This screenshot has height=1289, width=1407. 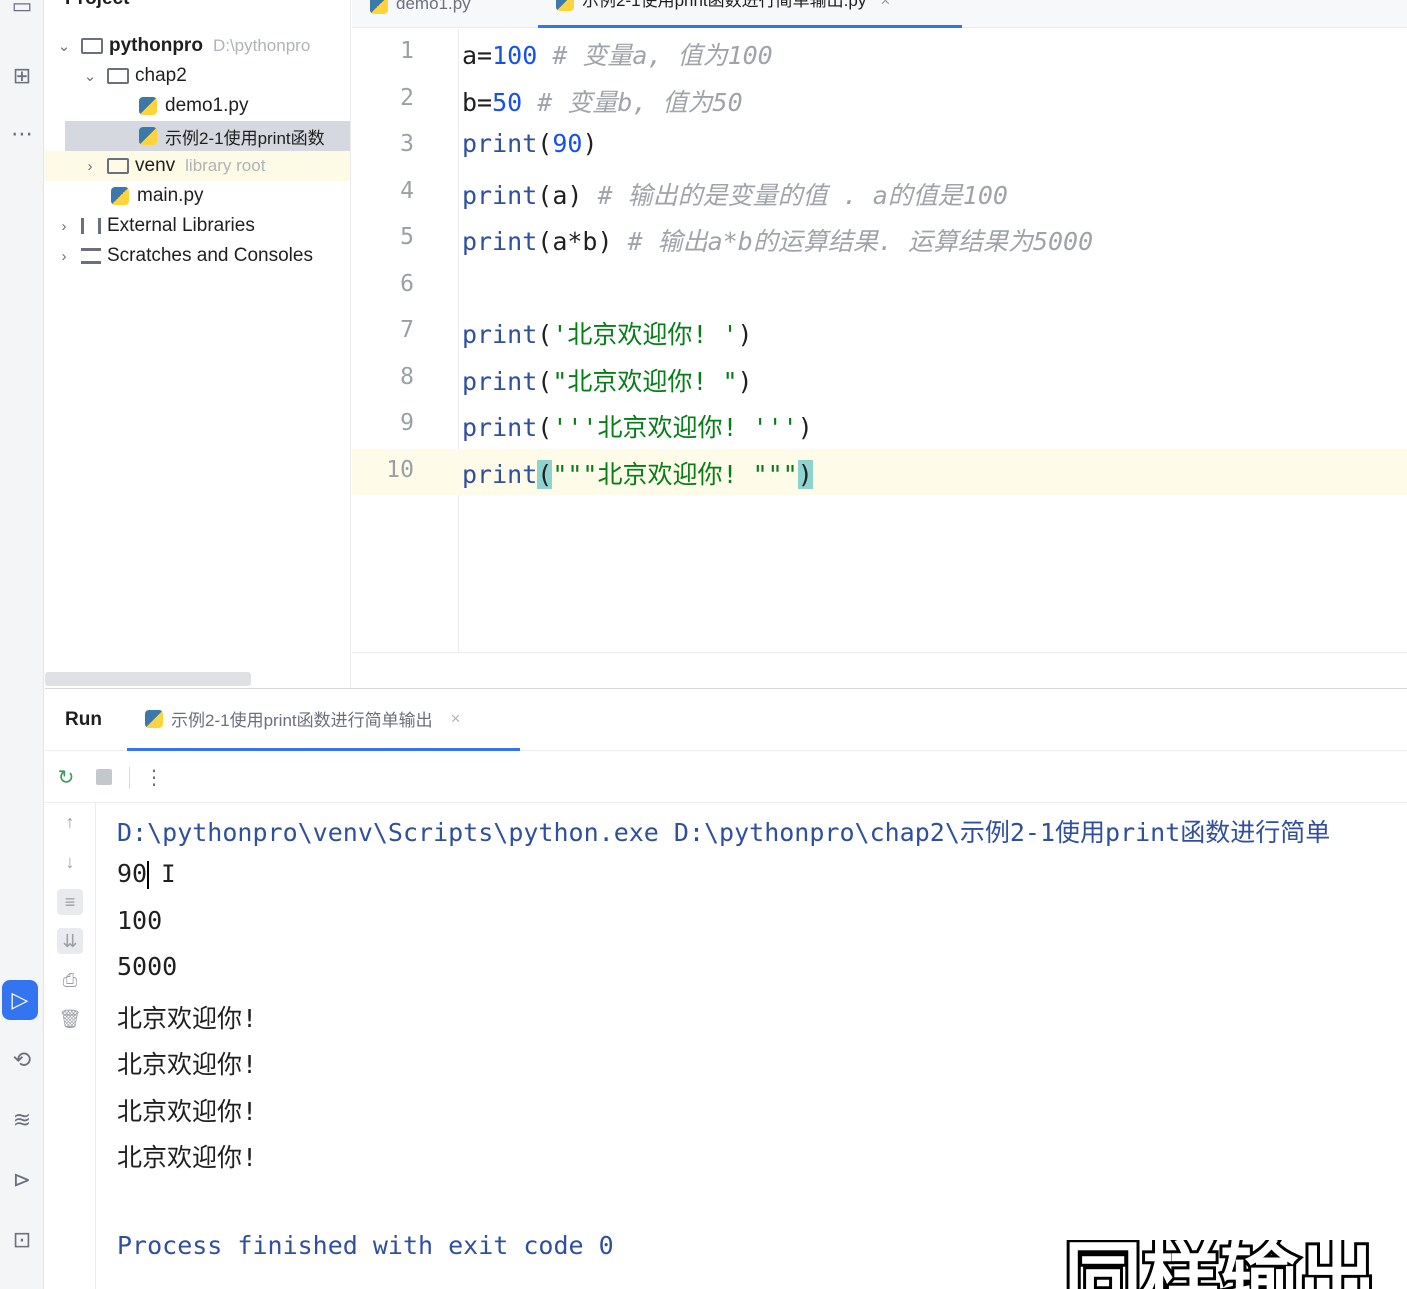 What do you see at coordinates (70, 822) in the screenshot?
I see `up-arrow-icon: ↑` at bounding box center [70, 822].